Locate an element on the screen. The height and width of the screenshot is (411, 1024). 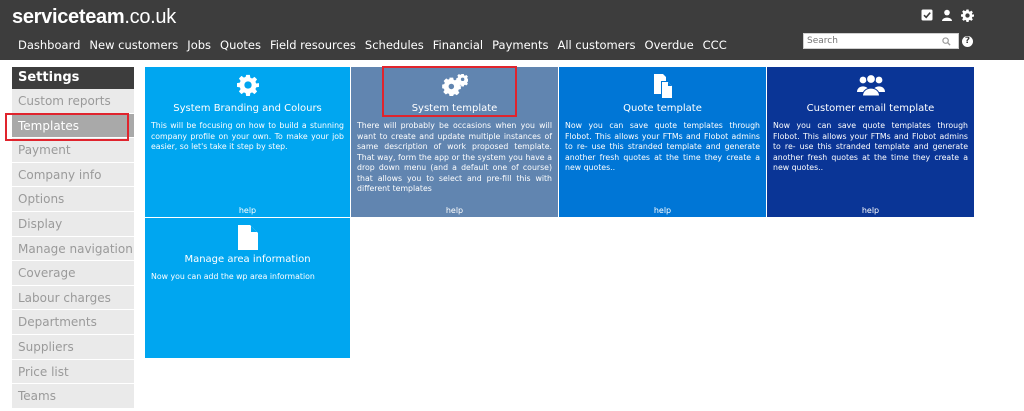
gears-icon is located at coordinates (454, 85).